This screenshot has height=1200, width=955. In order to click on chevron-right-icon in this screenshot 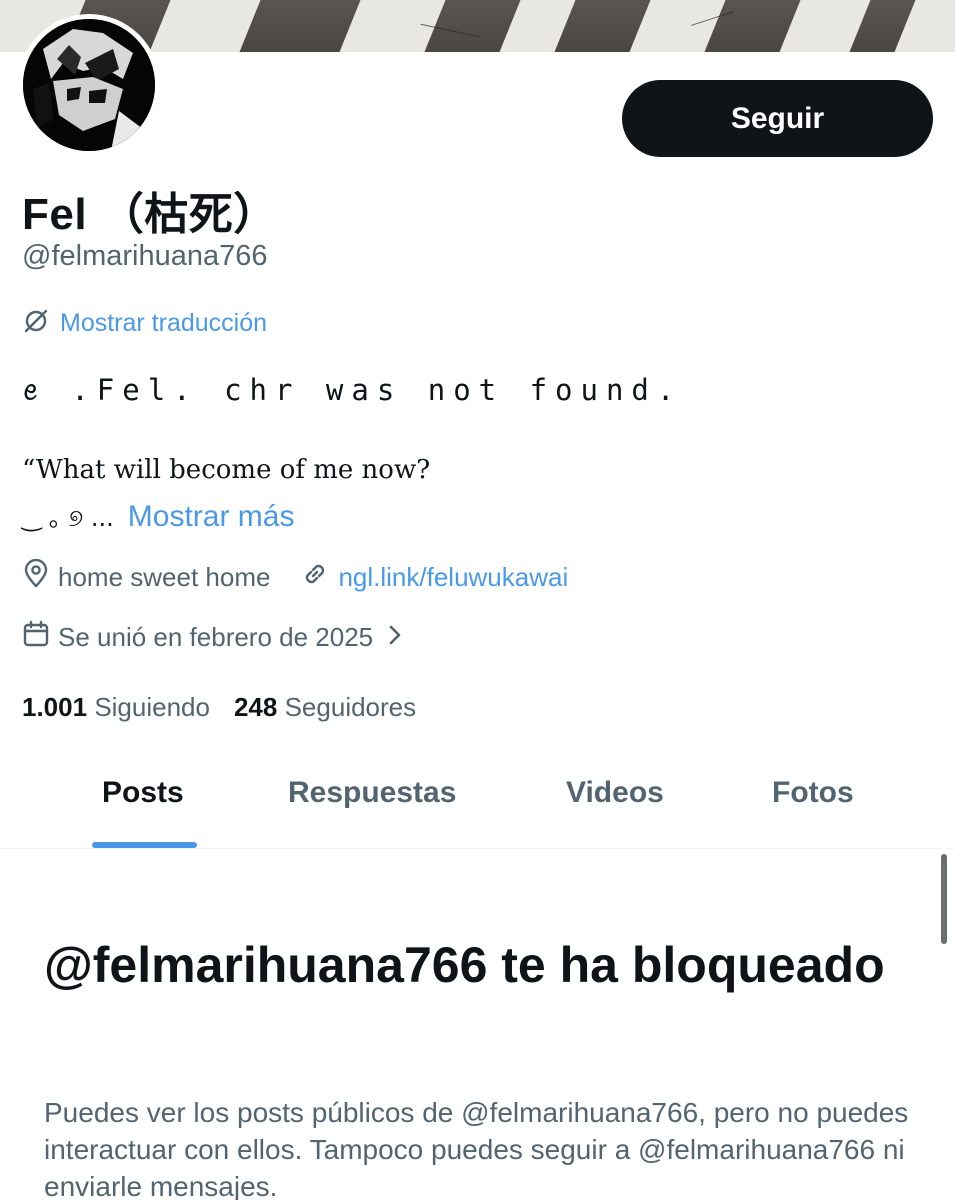, I will do `click(395, 637)`.